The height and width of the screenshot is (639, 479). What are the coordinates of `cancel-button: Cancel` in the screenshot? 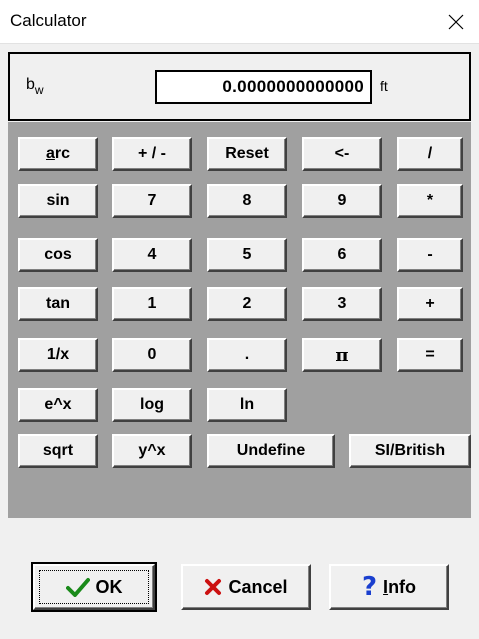 It's located at (246, 587).